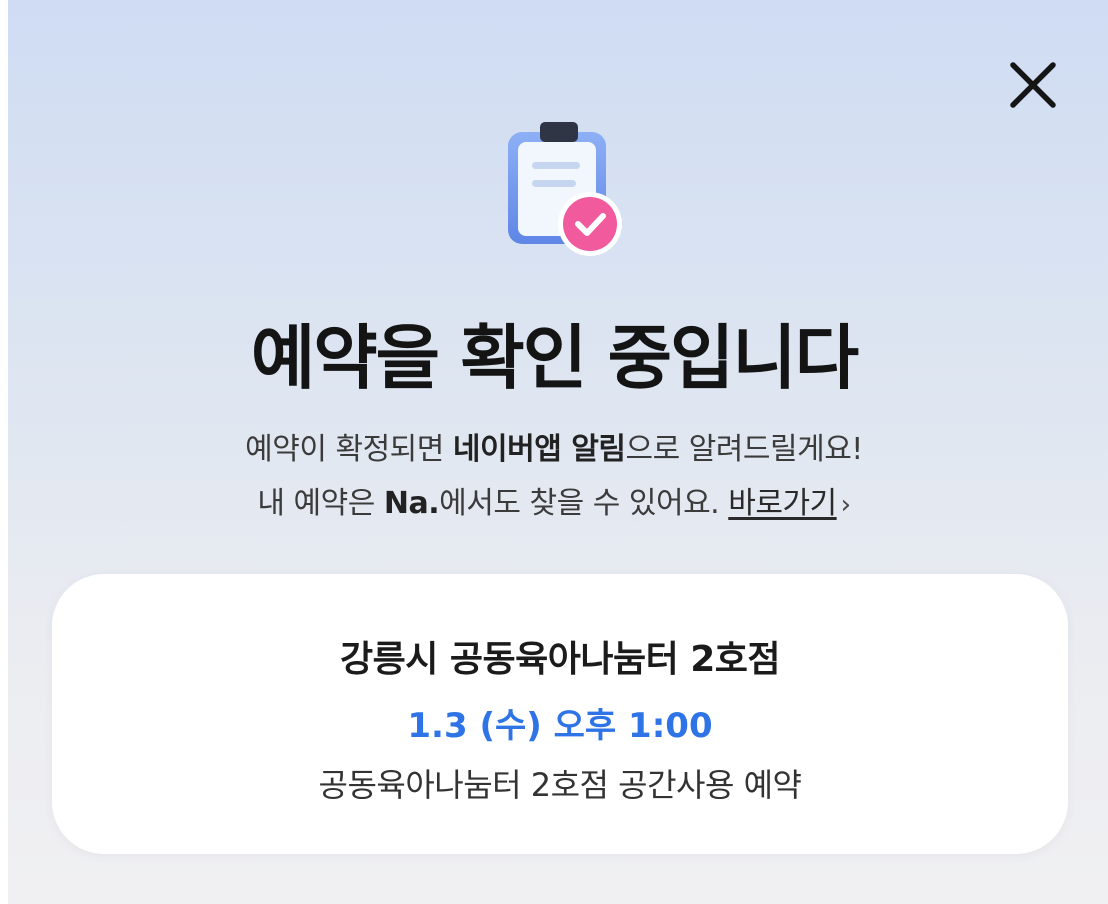 This screenshot has height=904, width=1108. What do you see at coordinates (411, 503) in the screenshot?
I see `notice-line-2-bold: Na.` at bounding box center [411, 503].